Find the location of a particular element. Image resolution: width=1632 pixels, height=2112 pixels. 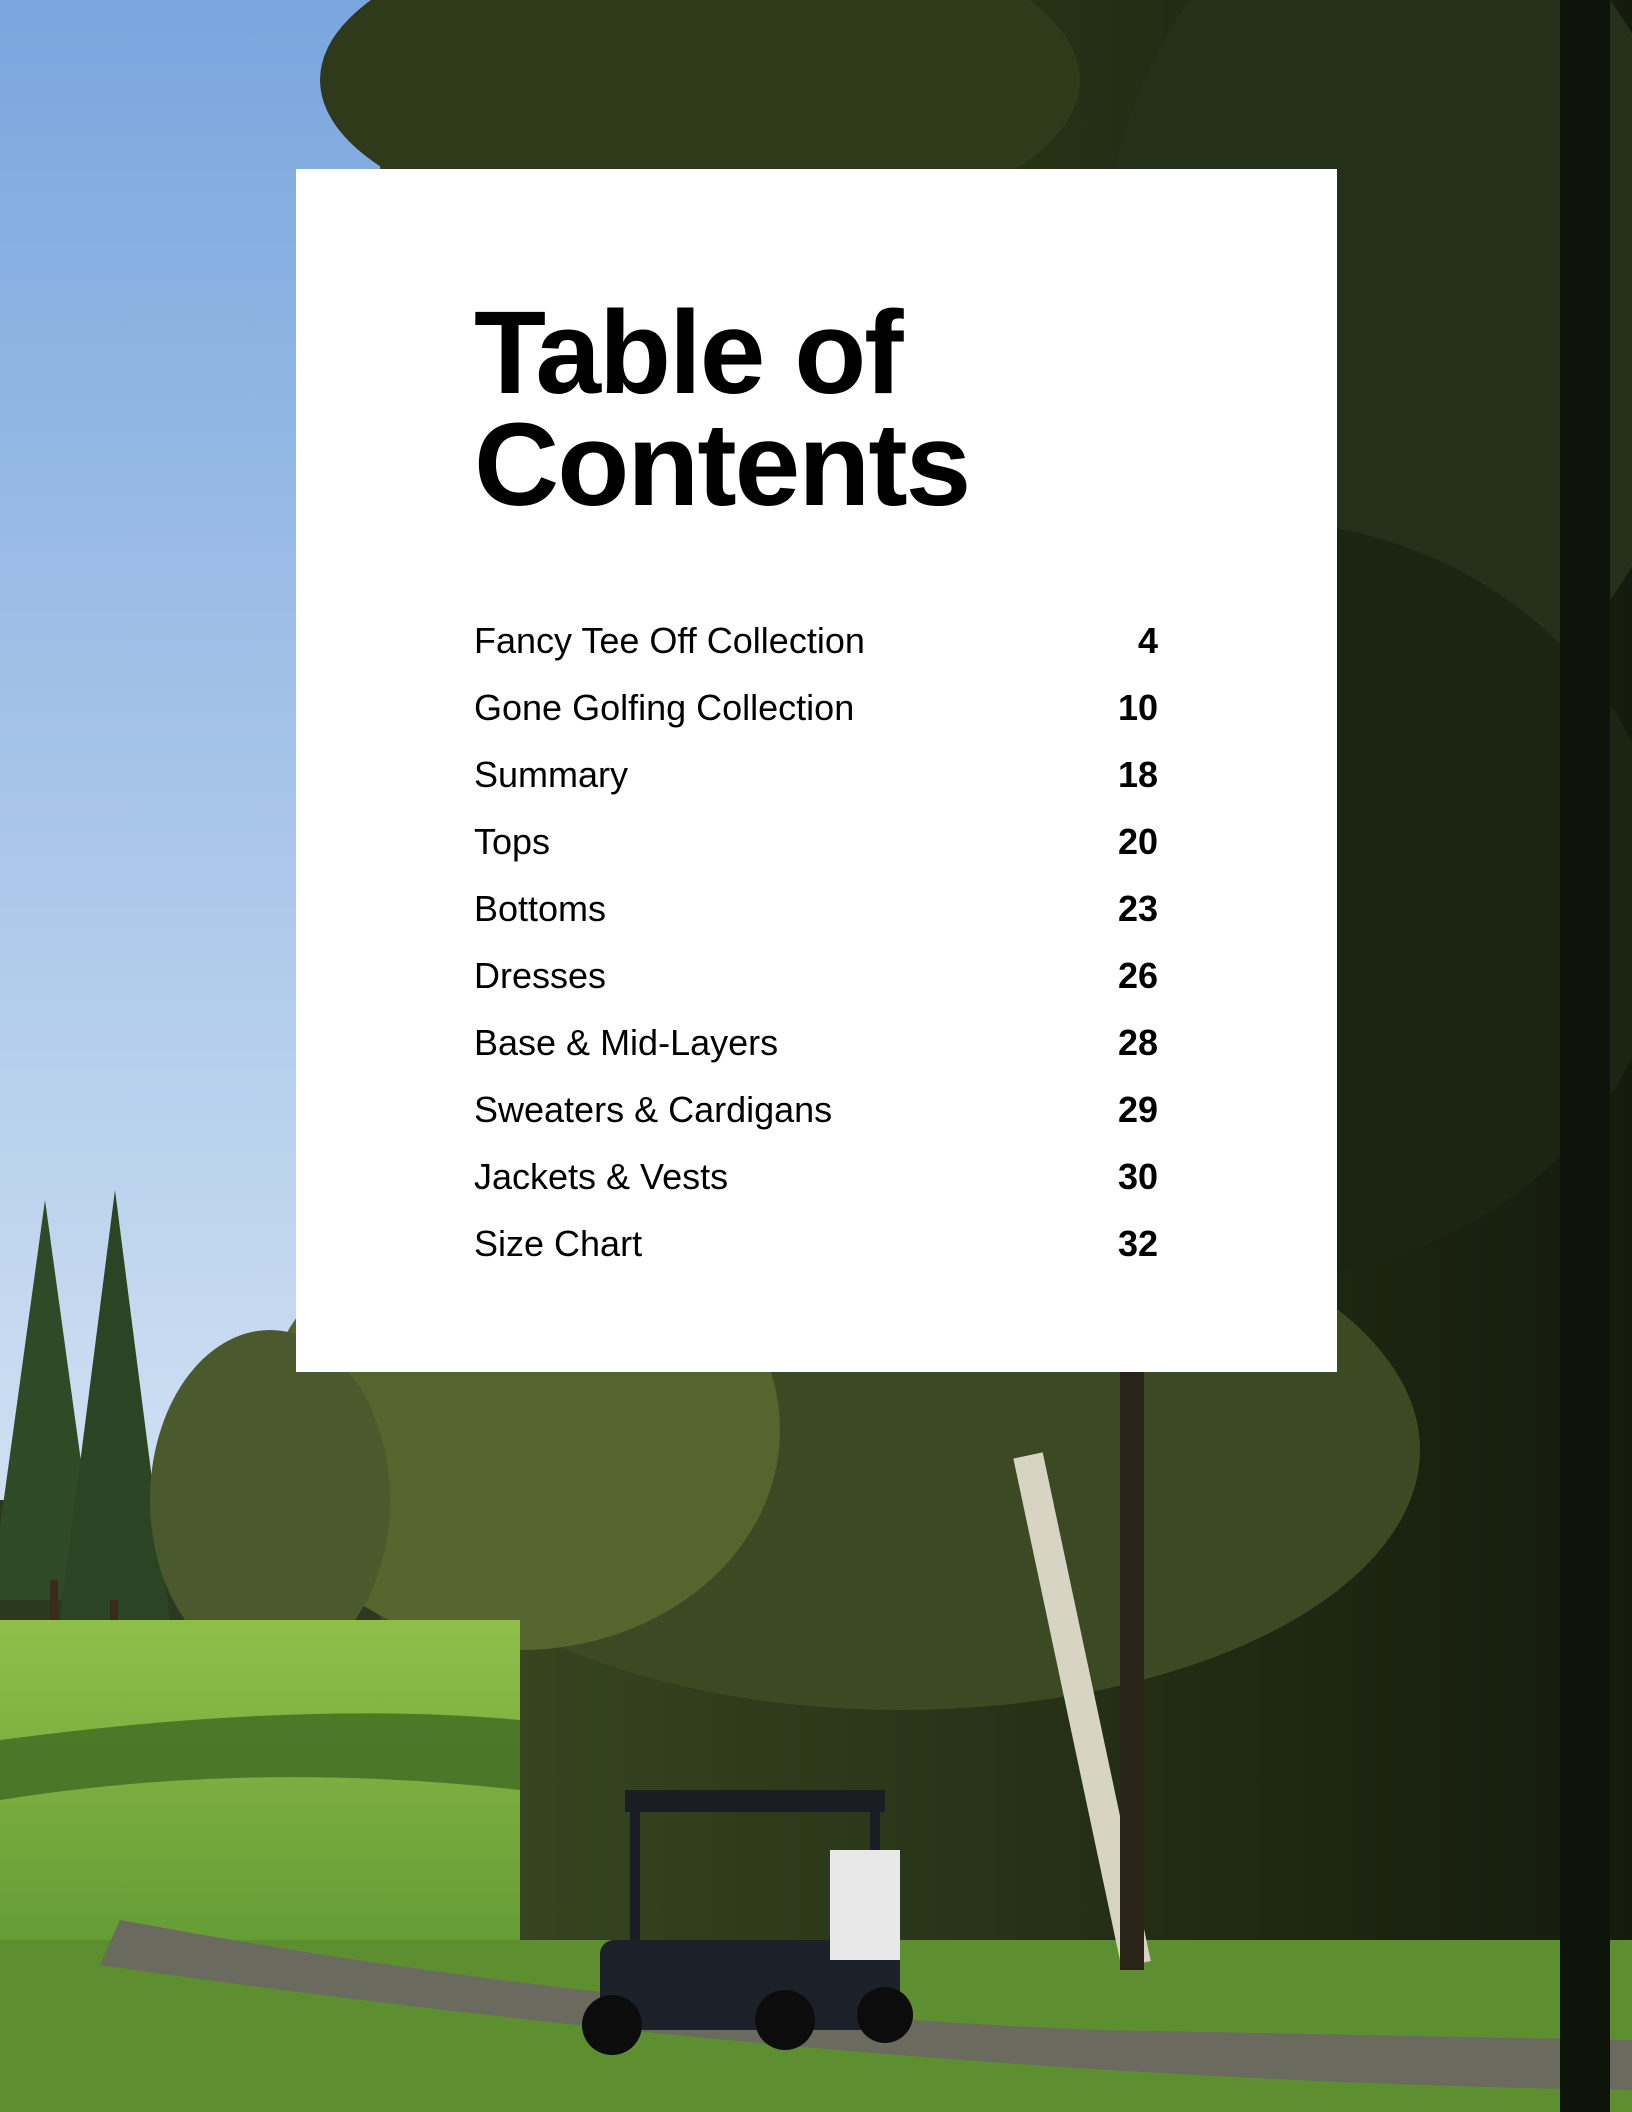

toc-entry-tops: Tops 20 is located at coordinates (816, 841).